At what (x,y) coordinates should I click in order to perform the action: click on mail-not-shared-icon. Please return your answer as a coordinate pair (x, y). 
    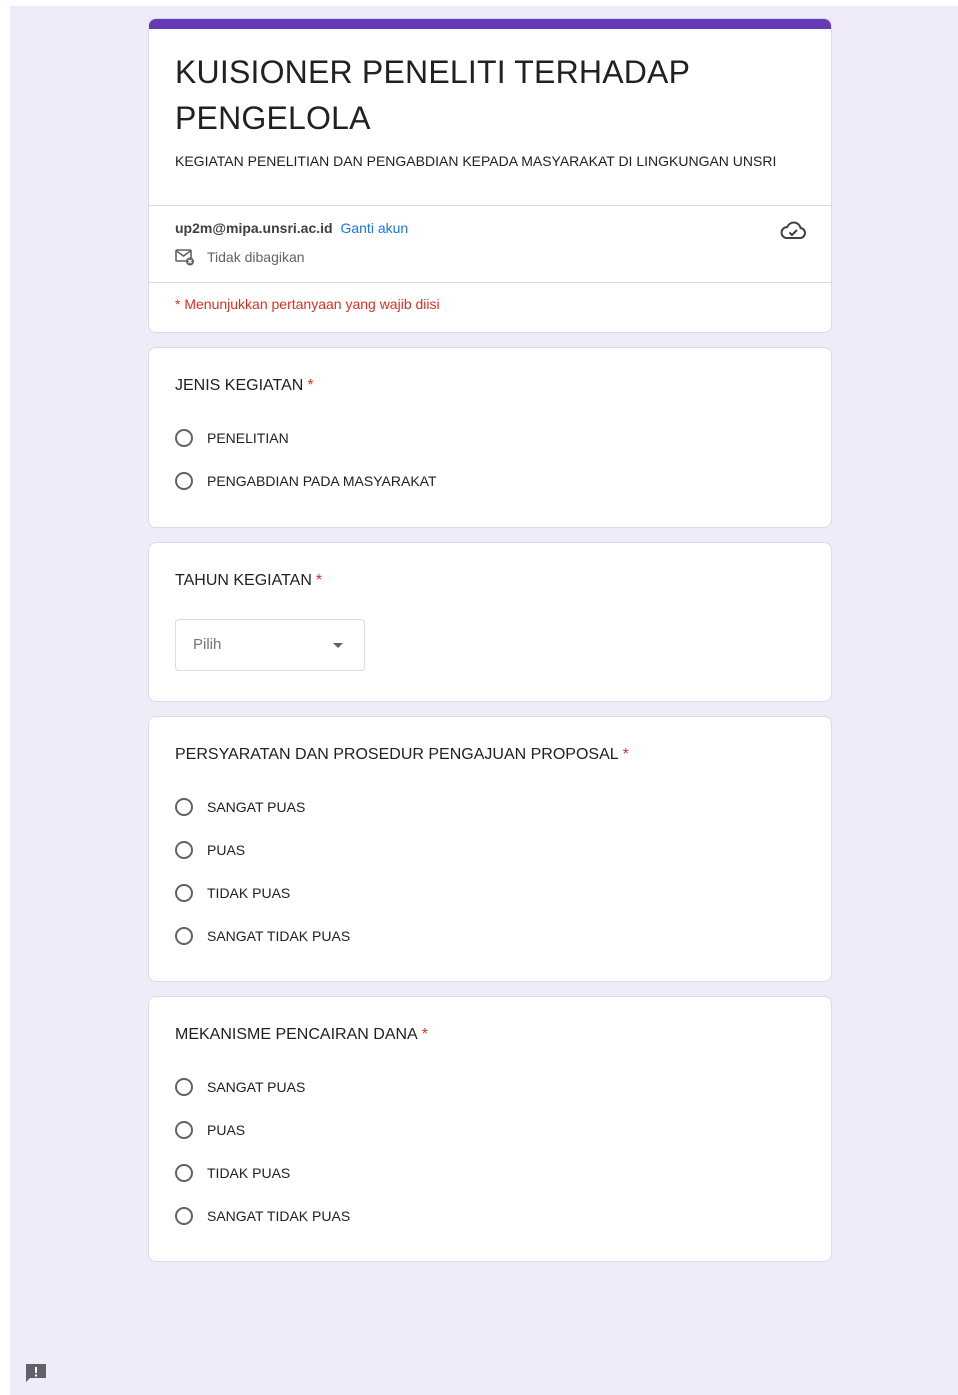
    Looking at the image, I should click on (184, 257).